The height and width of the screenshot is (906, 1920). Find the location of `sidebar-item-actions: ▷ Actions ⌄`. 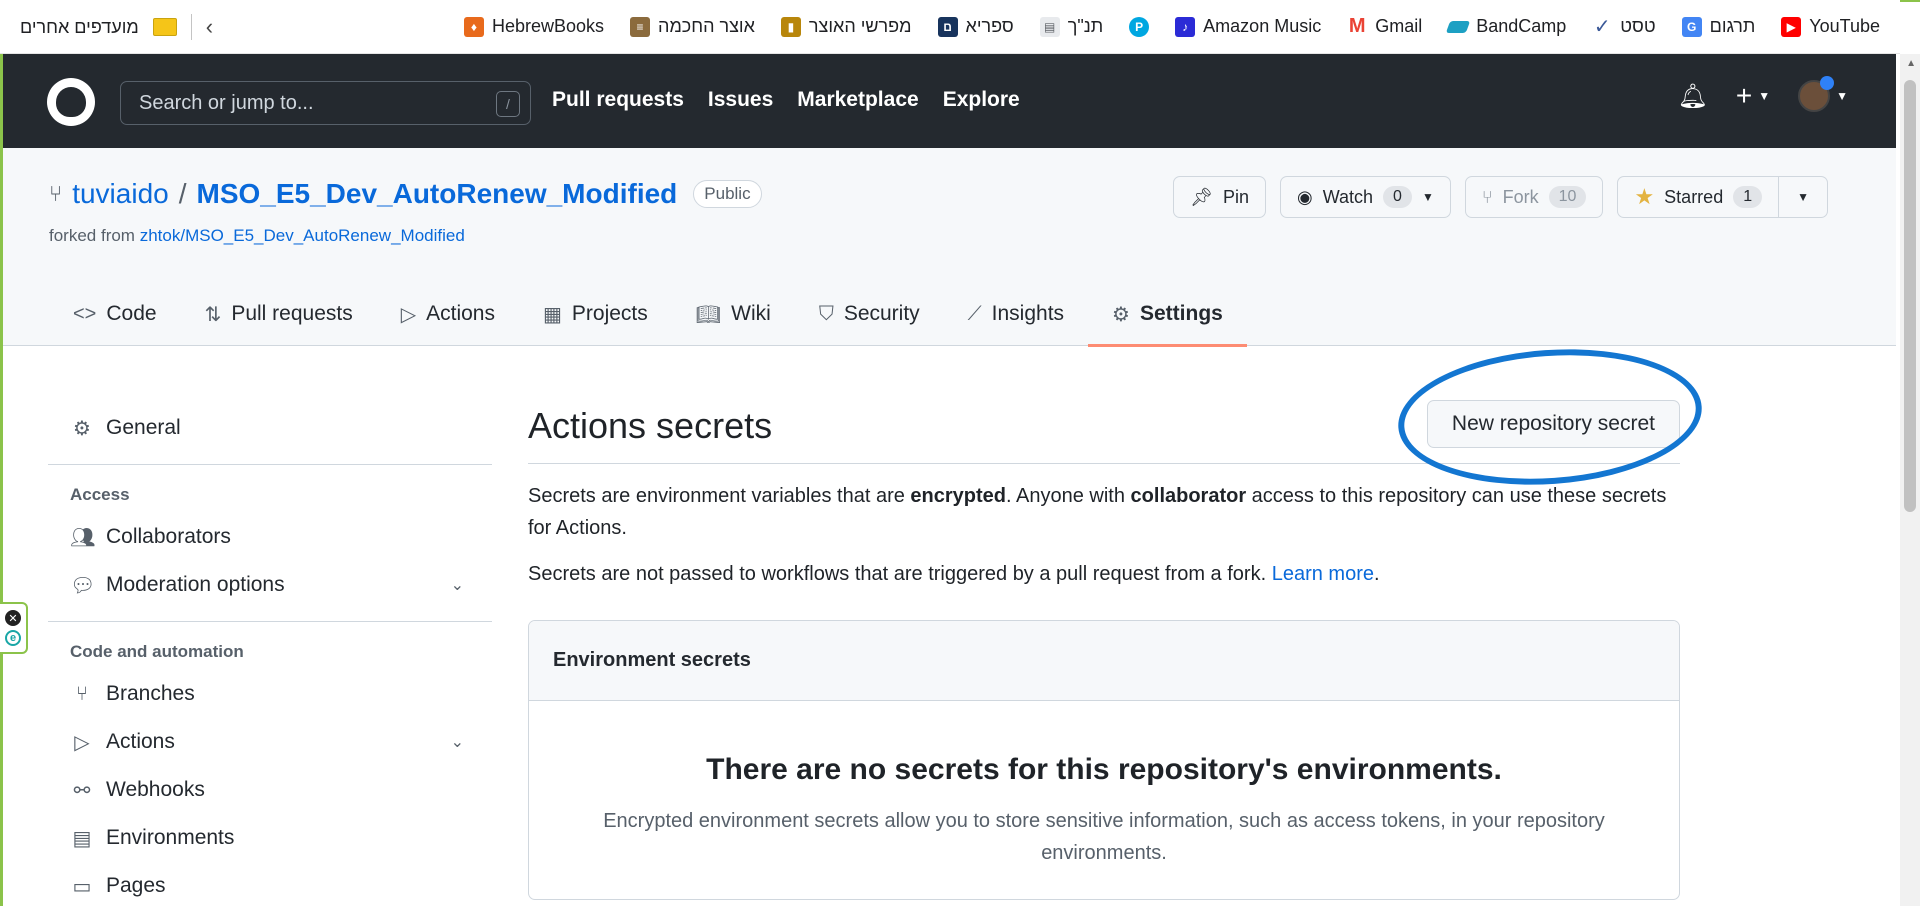

sidebar-item-actions: ▷ Actions ⌄ is located at coordinates (270, 742).